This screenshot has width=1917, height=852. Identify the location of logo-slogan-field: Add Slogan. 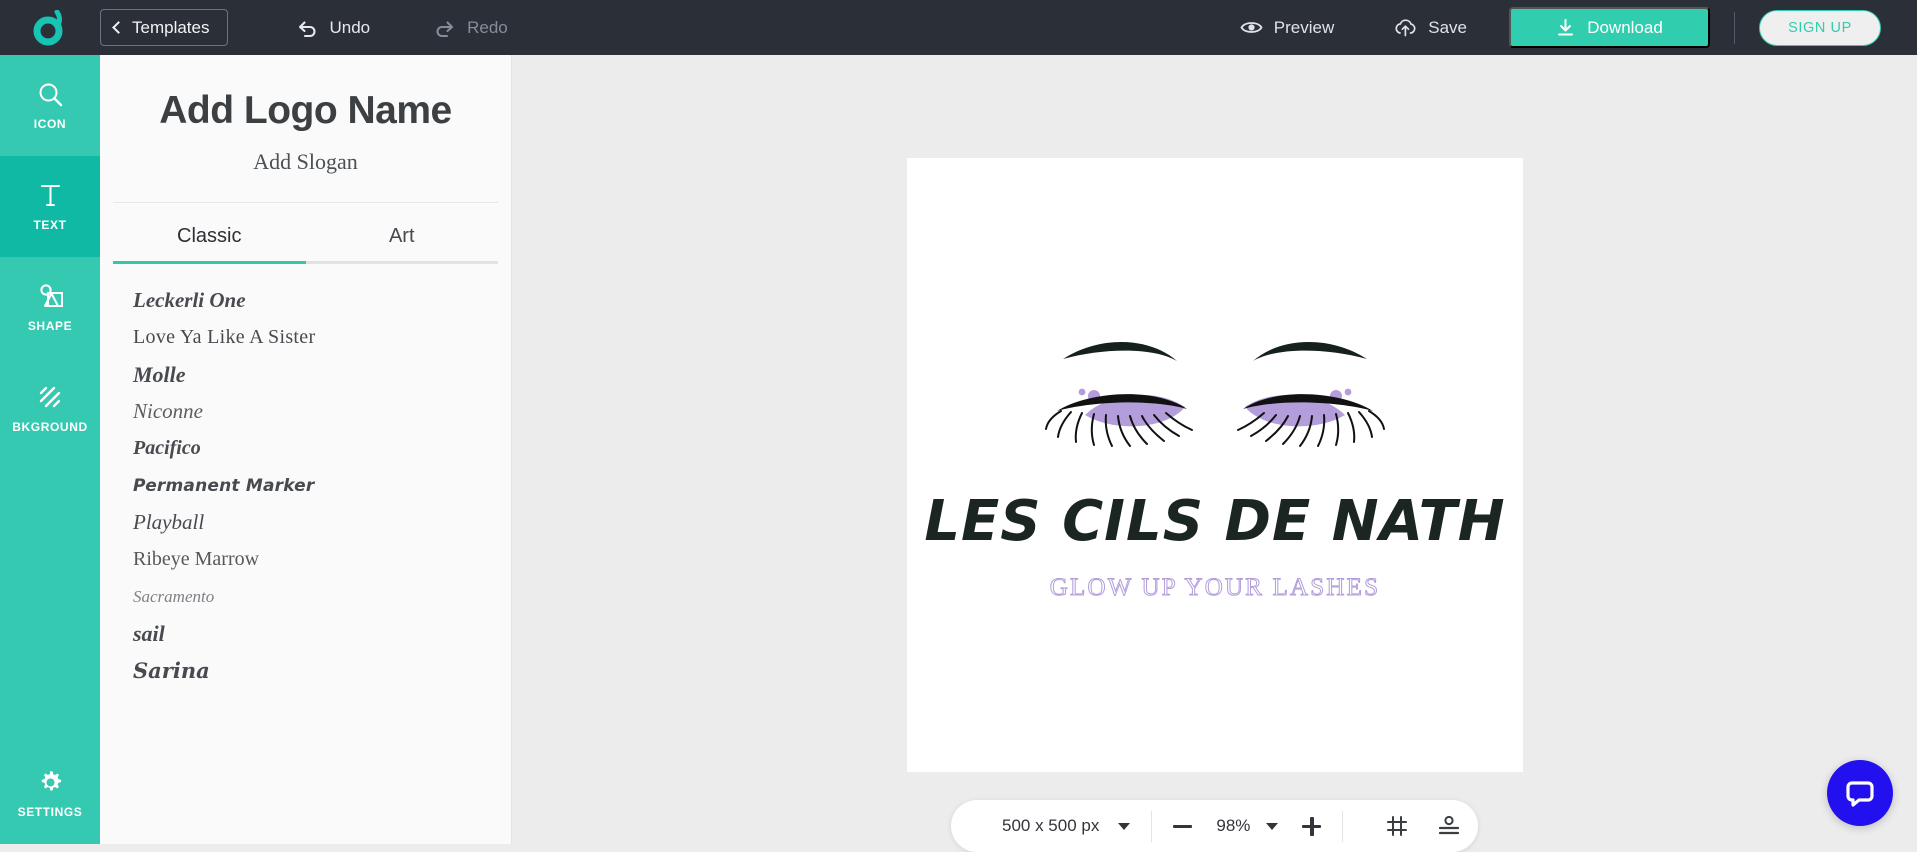
(305, 162).